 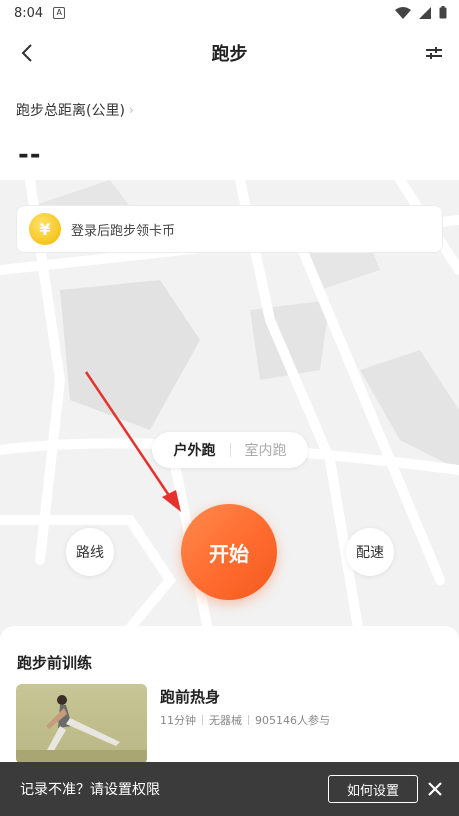 I want to click on back-button, so click(x=27, y=53).